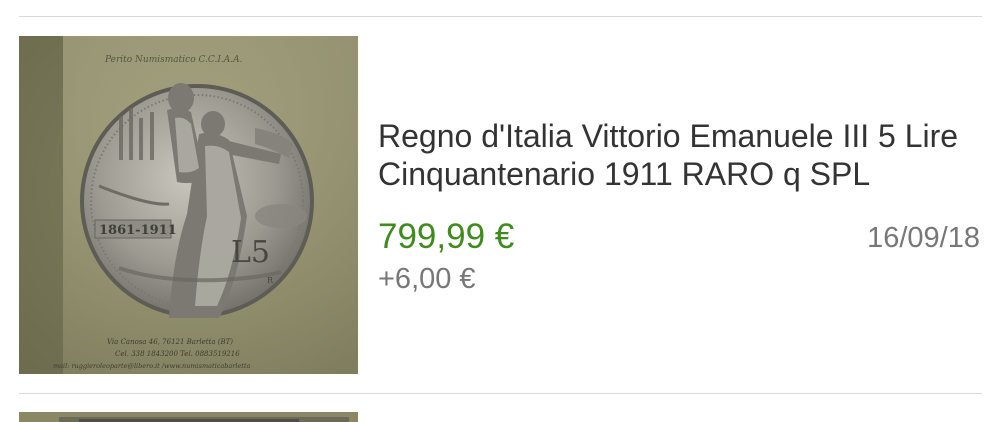  What do you see at coordinates (138, 230) in the screenshot?
I see `coin-dates: 1861-1911` at bounding box center [138, 230].